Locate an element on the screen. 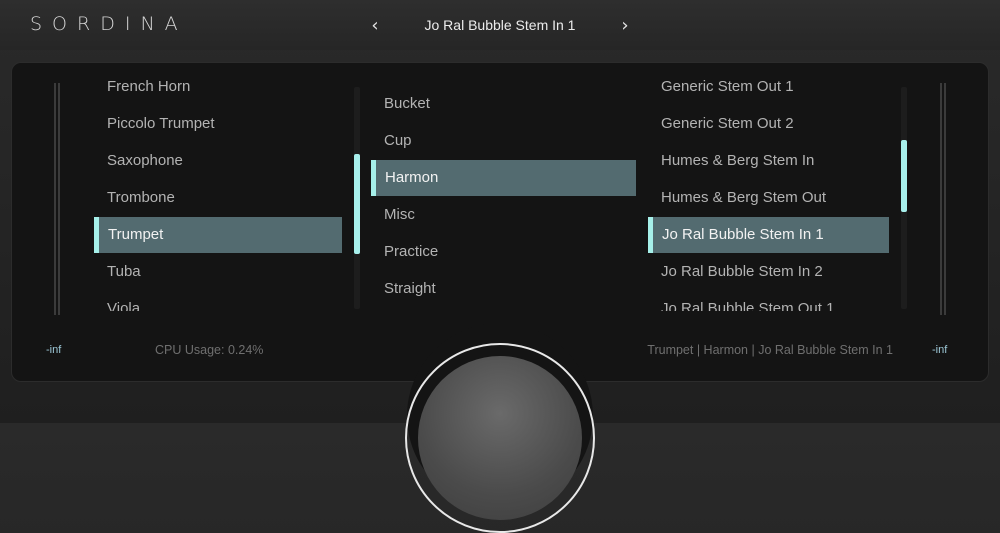 The image size is (1000, 533). main-knob is located at coordinates (500, 438).